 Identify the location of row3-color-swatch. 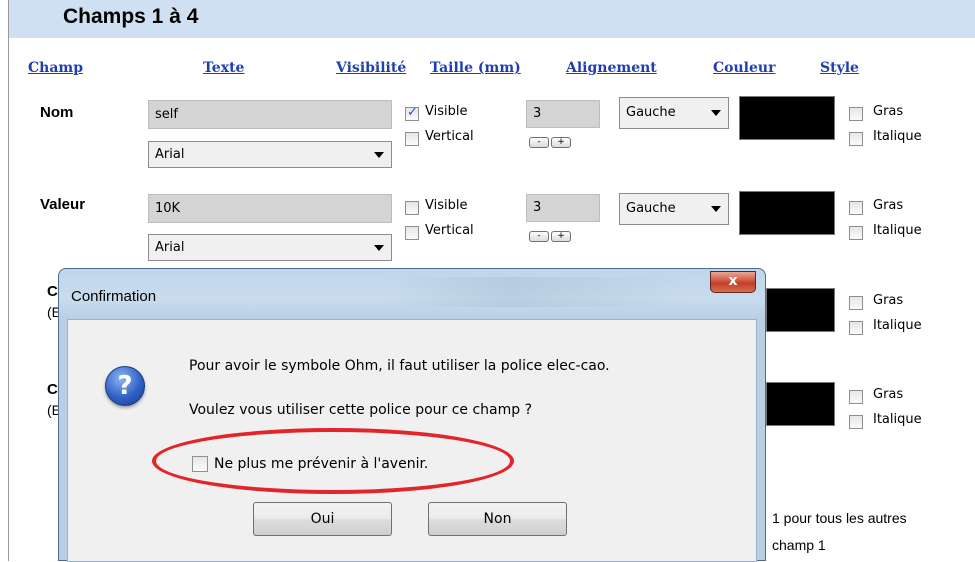
(800, 310).